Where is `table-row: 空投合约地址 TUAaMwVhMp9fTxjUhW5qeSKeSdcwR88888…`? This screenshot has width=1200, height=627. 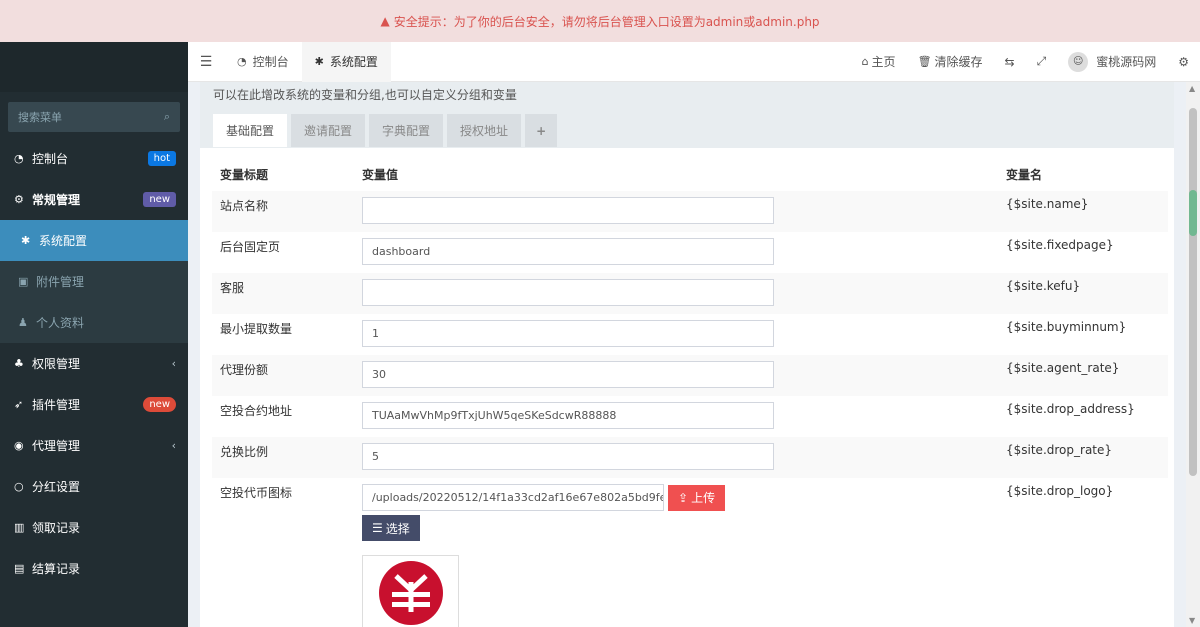 table-row: 空投合约地址 TUAaMwVhMp9fTxjUhW5qeSKeSdcwR88888… is located at coordinates (690, 416).